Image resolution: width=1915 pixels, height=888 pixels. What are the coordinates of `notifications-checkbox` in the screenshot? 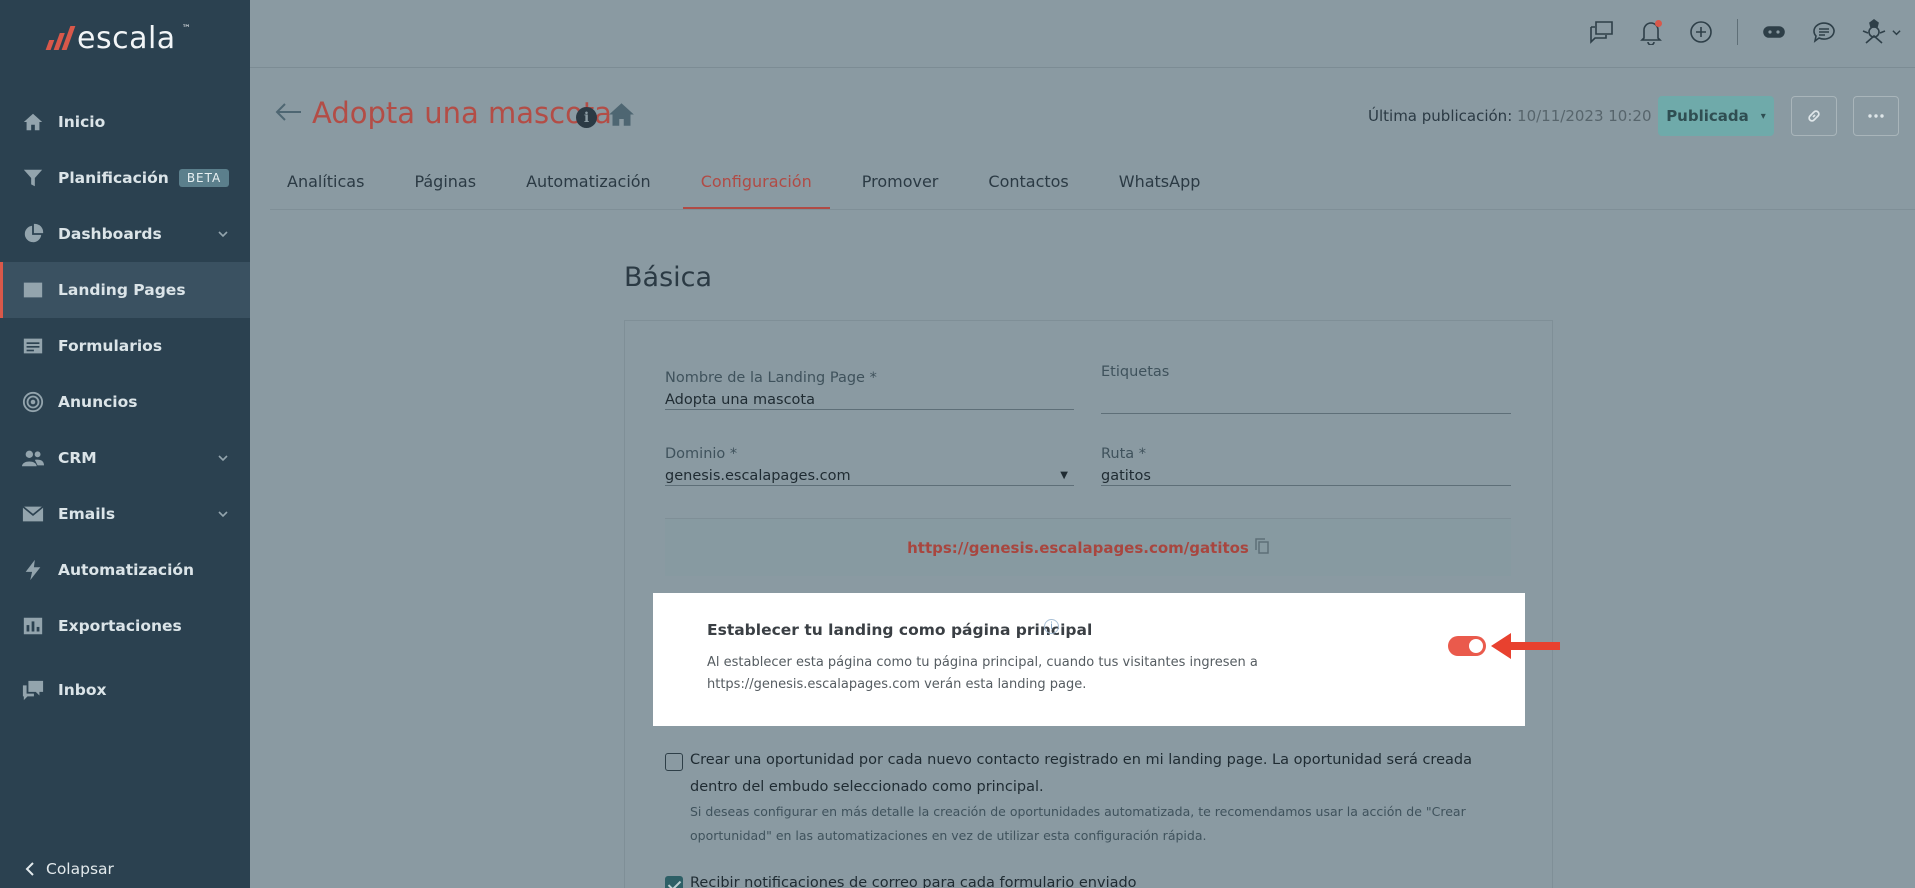 It's located at (674, 882).